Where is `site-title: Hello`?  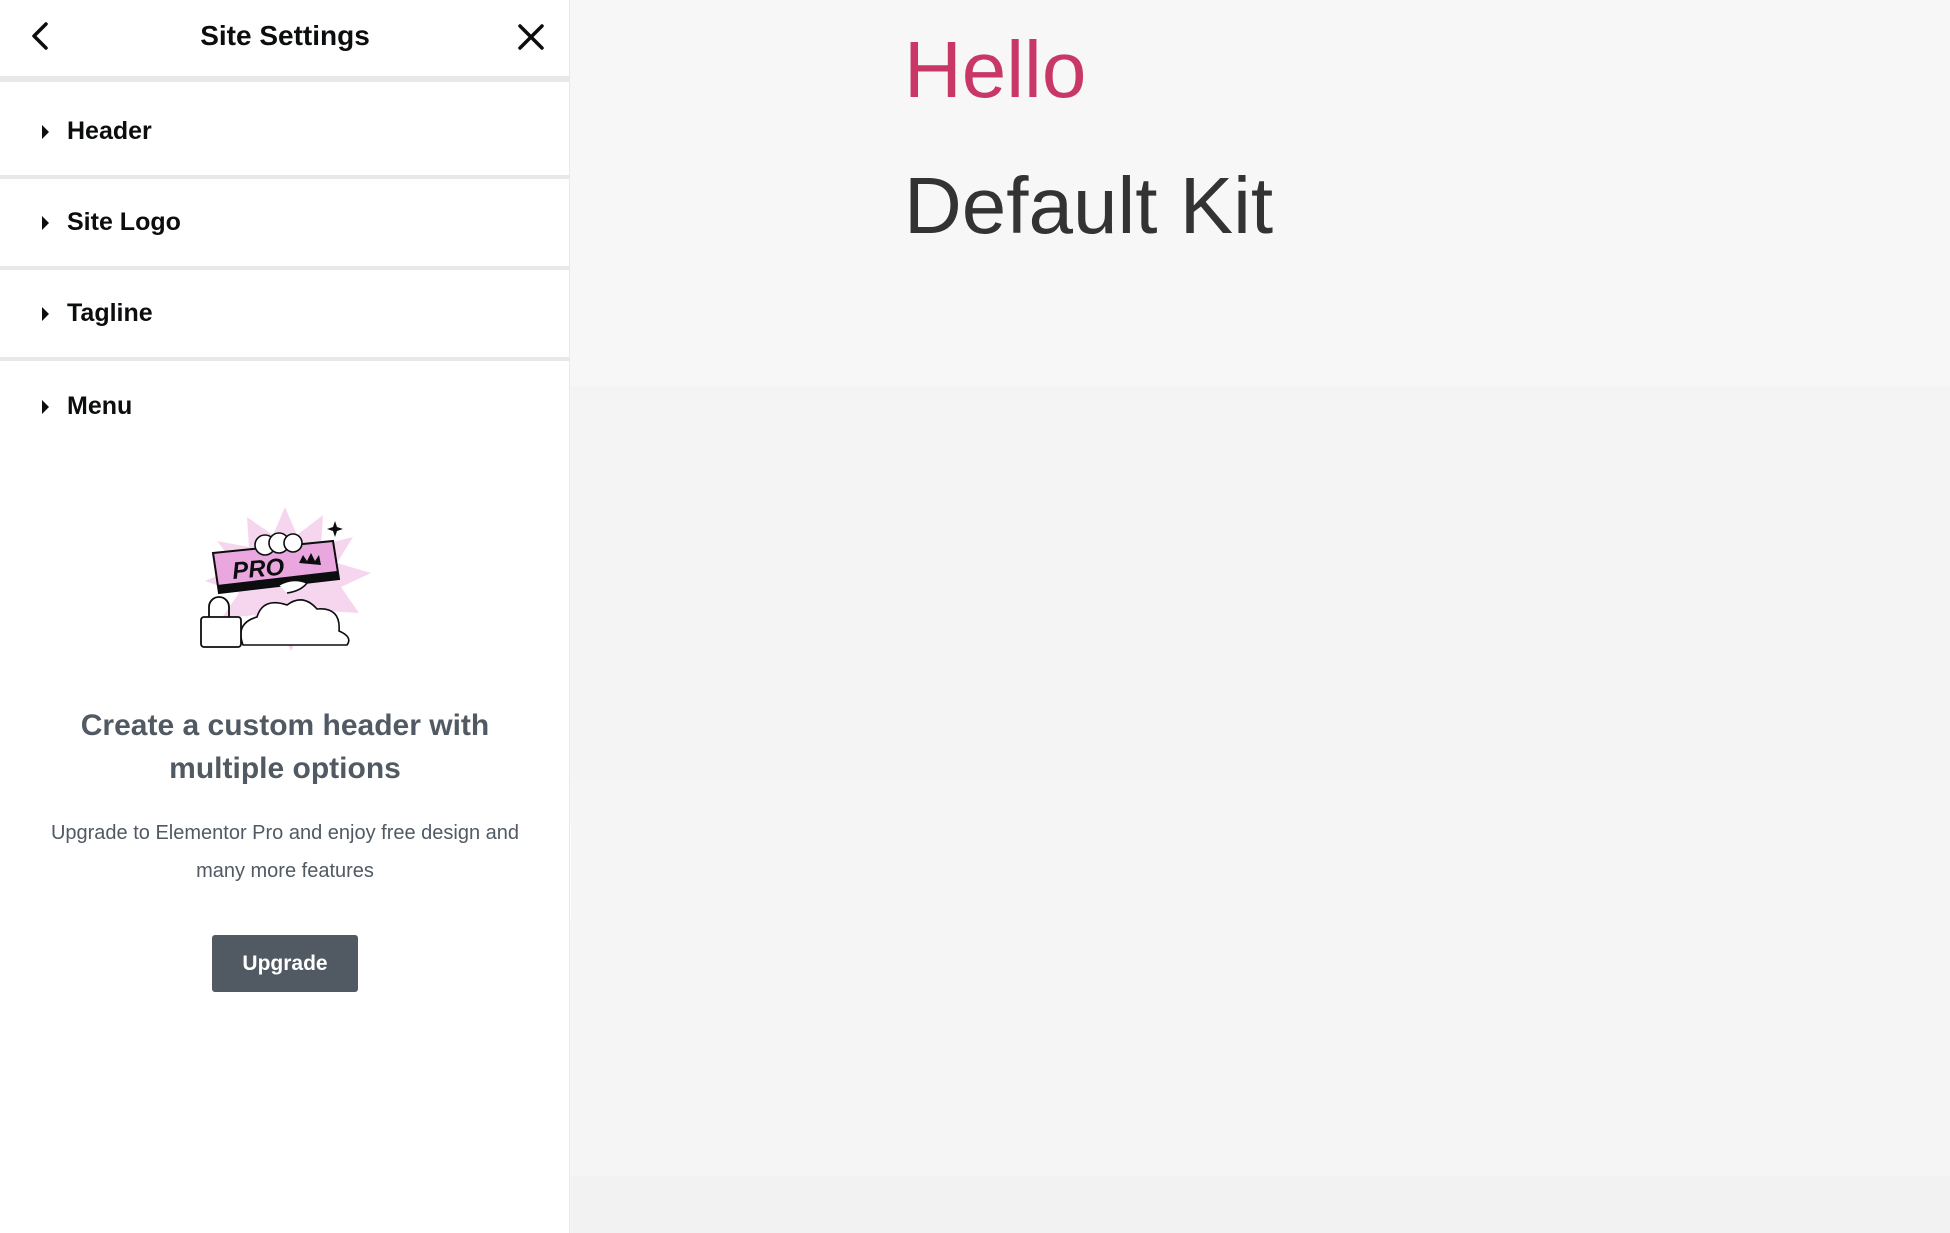 site-title: Hello is located at coordinates (995, 70).